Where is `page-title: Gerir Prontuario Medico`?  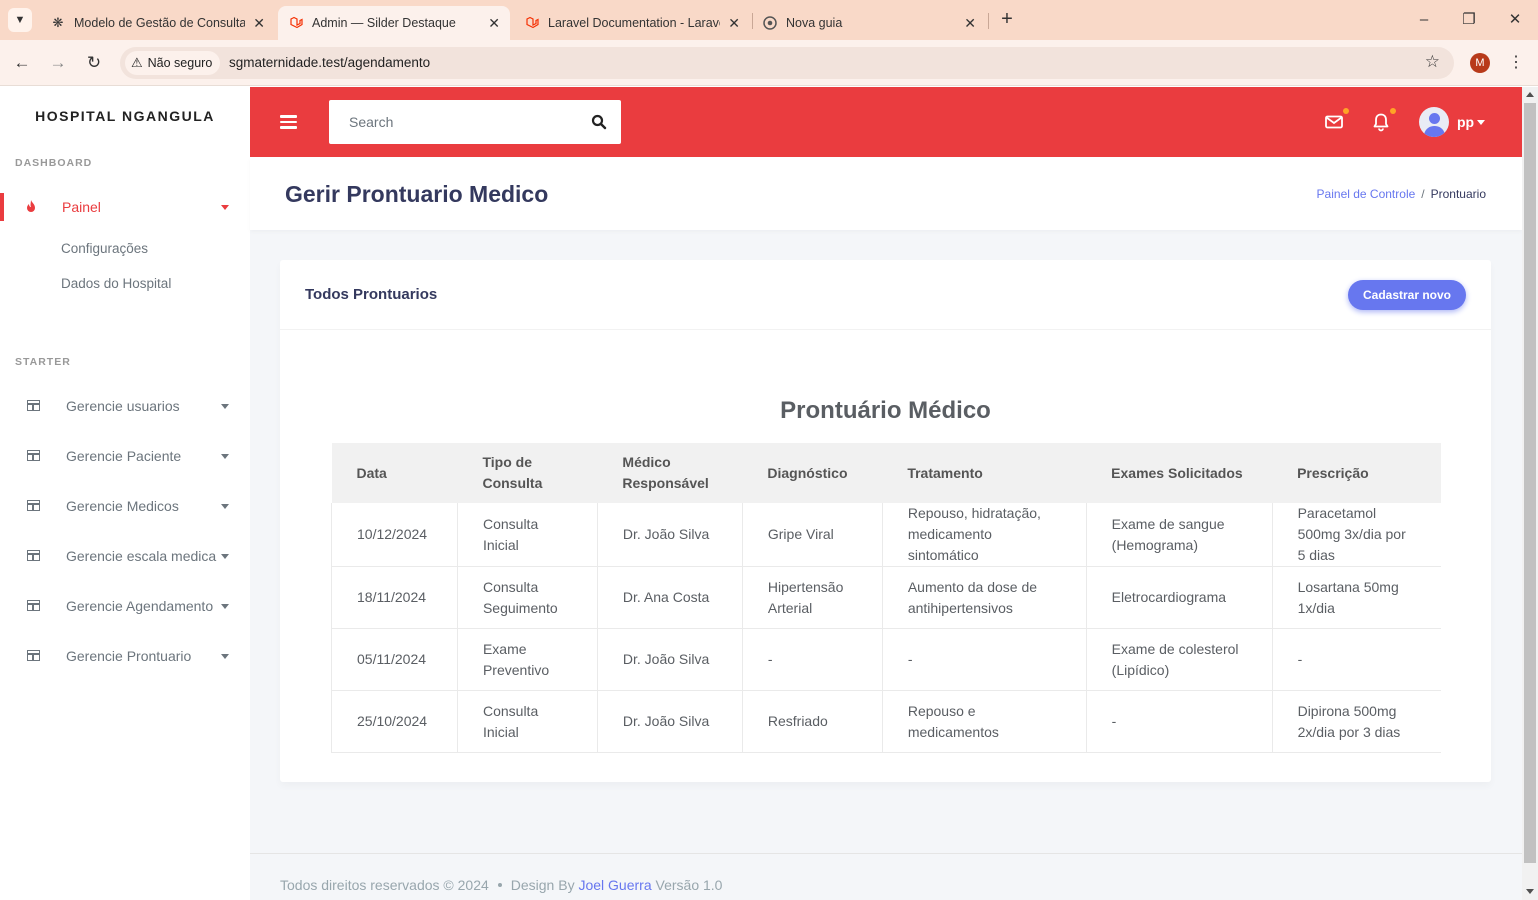 page-title: Gerir Prontuario Medico is located at coordinates (417, 194).